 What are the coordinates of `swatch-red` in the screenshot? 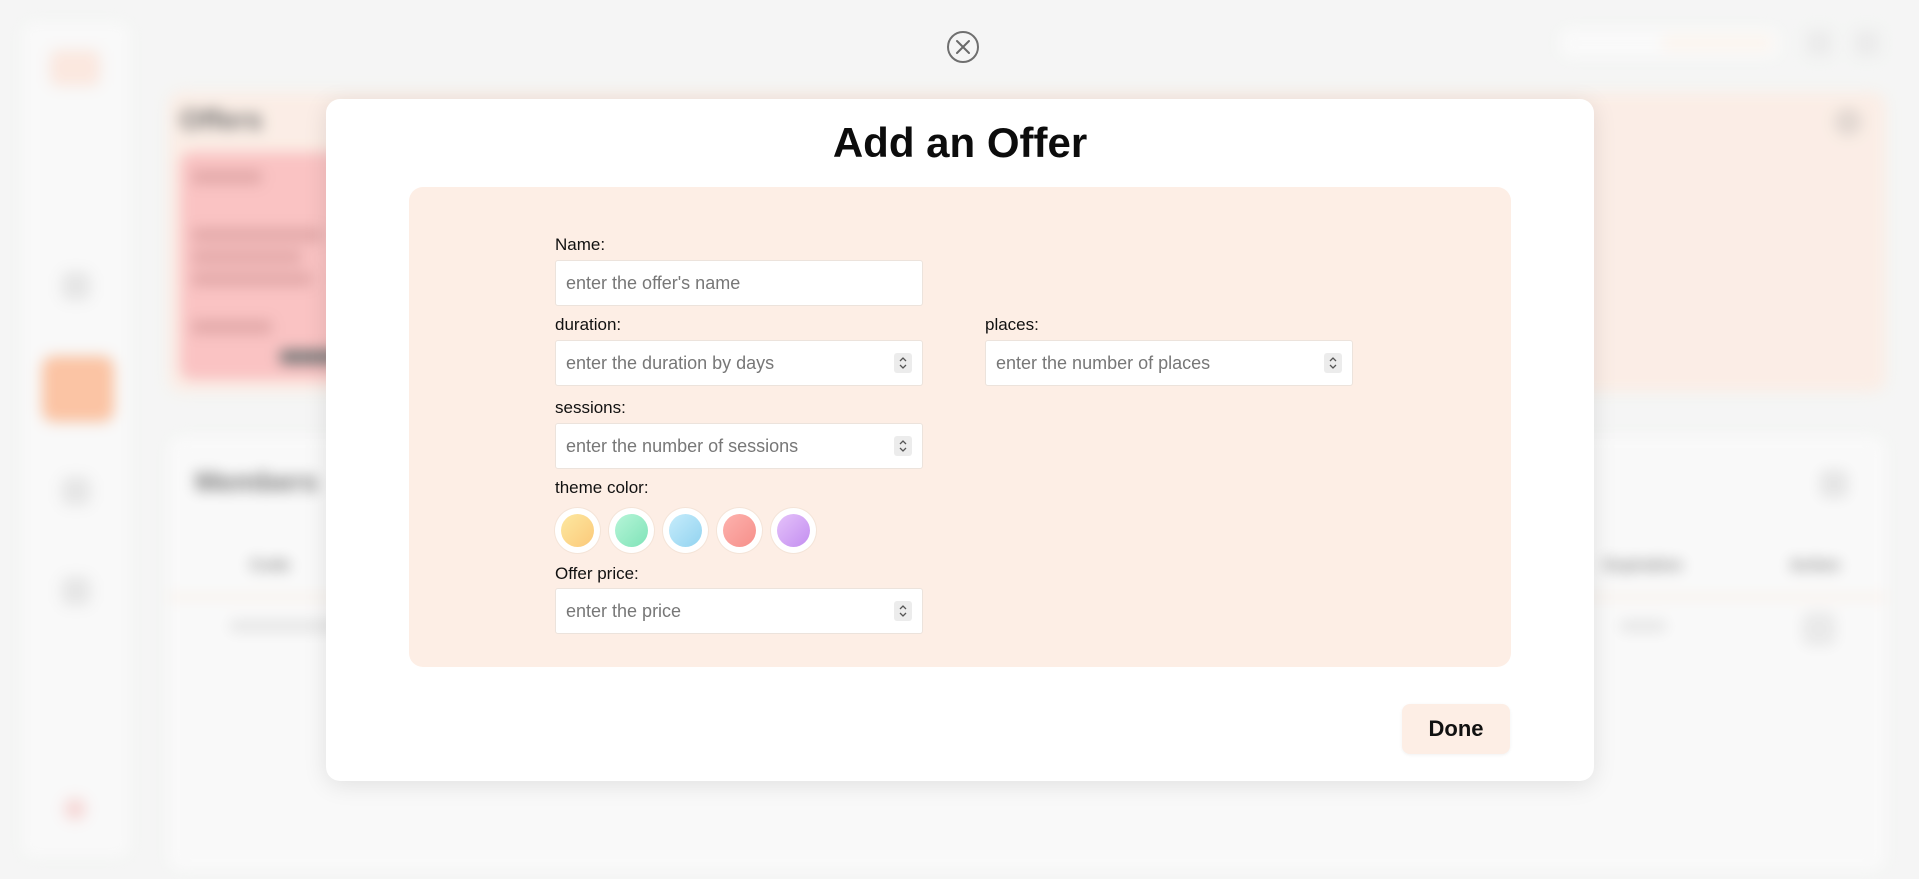 It's located at (739, 530).